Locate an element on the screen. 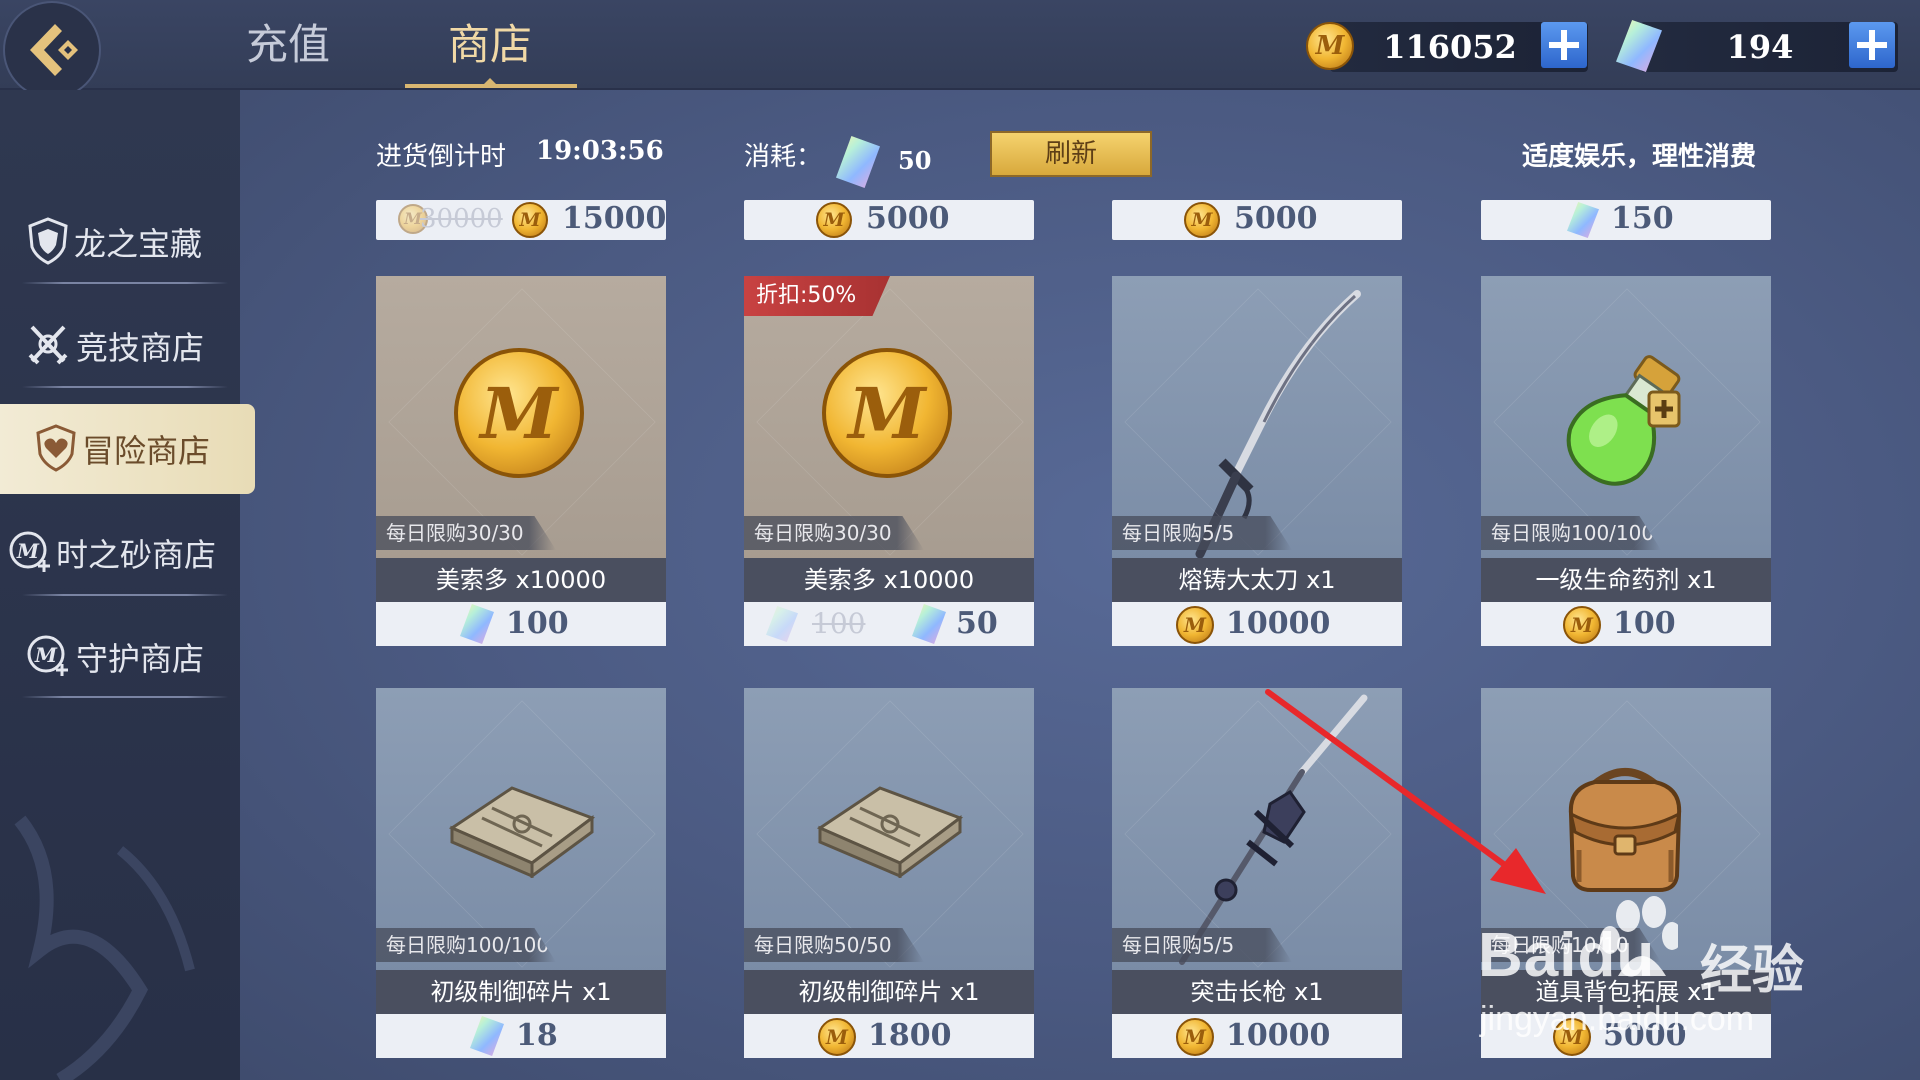 The width and height of the screenshot is (1920, 1080). restock-timer: 19:03:56 is located at coordinates (600, 151).